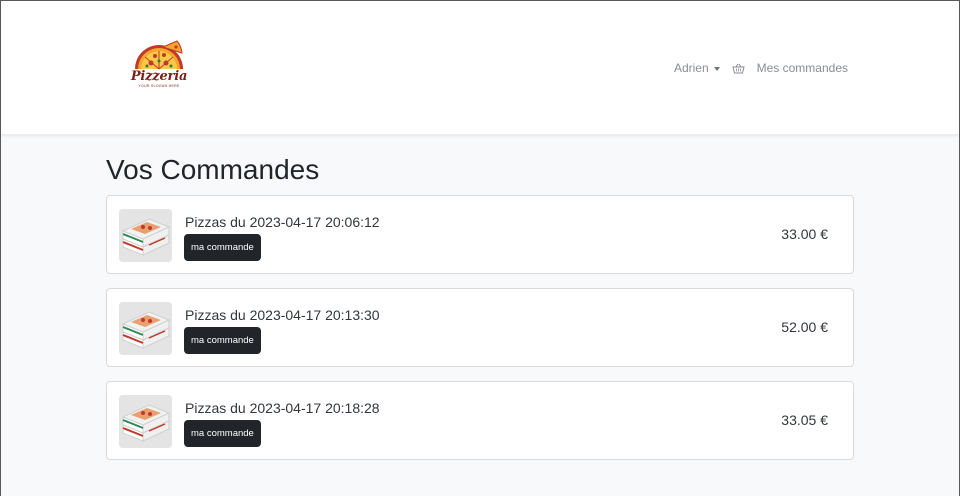 This screenshot has width=960, height=496. What do you see at coordinates (213, 169) in the screenshot?
I see `page-title: Vos Commandes` at bounding box center [213, 169].